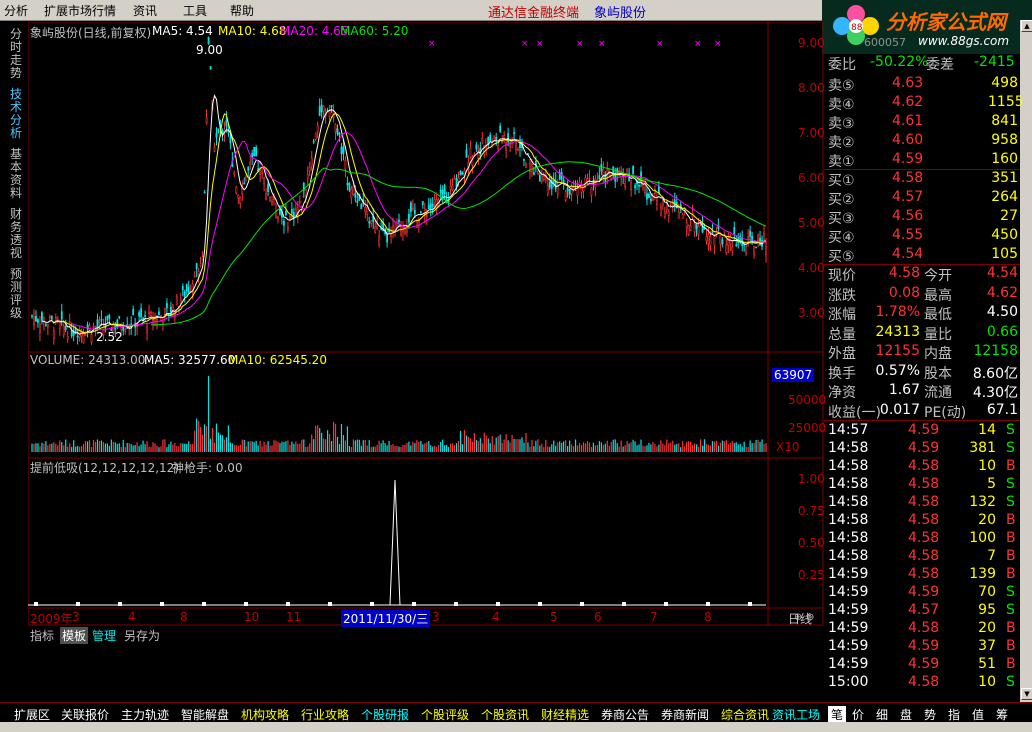  What do you see at coordinates (445, 714) in the screenshot?
I see `bottom-tab: 个股评级` at bounding box center [445, 714].